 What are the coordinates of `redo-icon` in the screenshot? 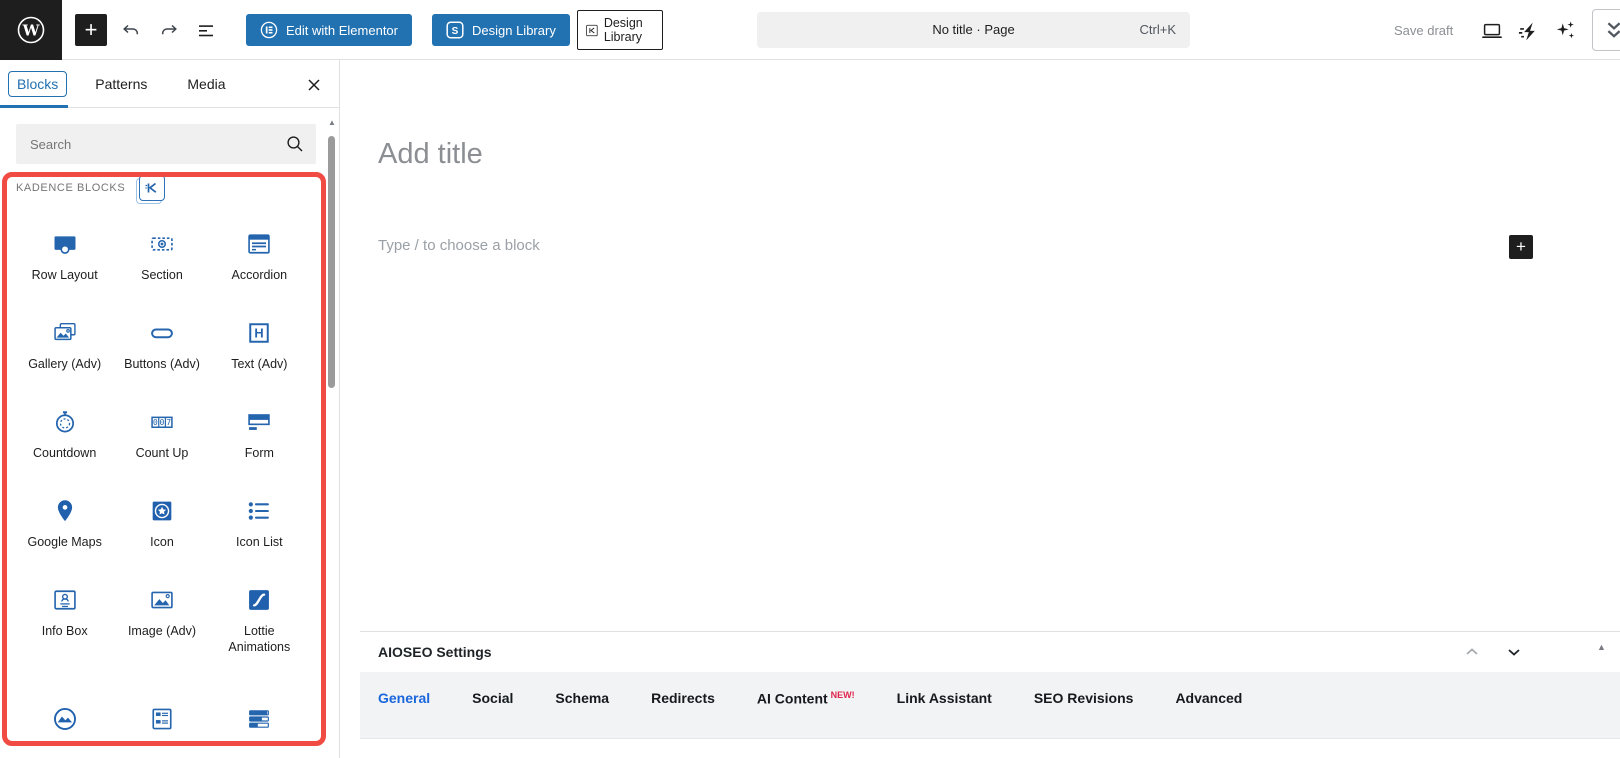 It's located at (169, 29).